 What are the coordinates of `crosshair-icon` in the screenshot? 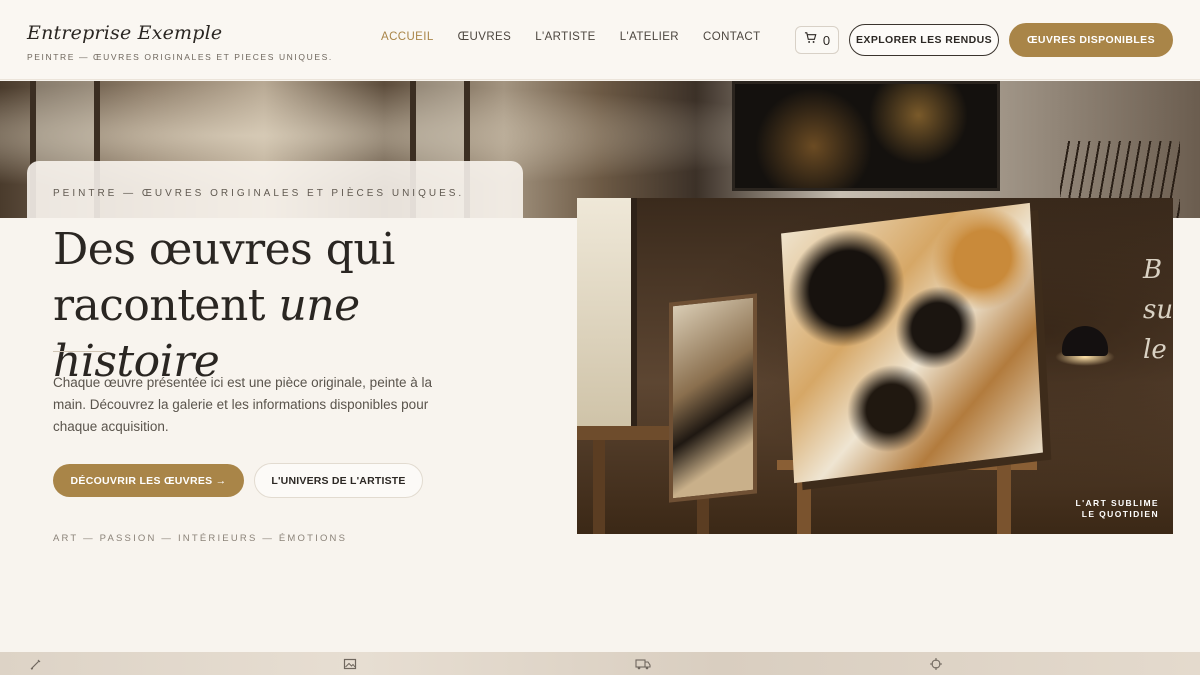 It's located at (936, 664).